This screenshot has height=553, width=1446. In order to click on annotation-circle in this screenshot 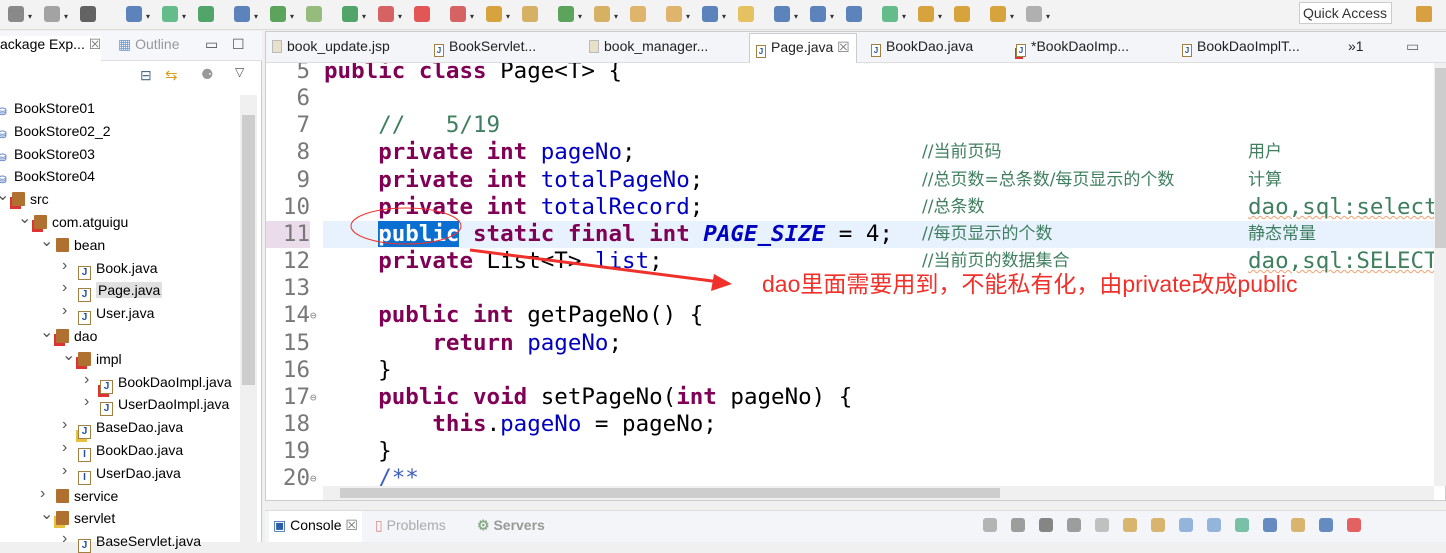, I will do `click(406, 226)`.